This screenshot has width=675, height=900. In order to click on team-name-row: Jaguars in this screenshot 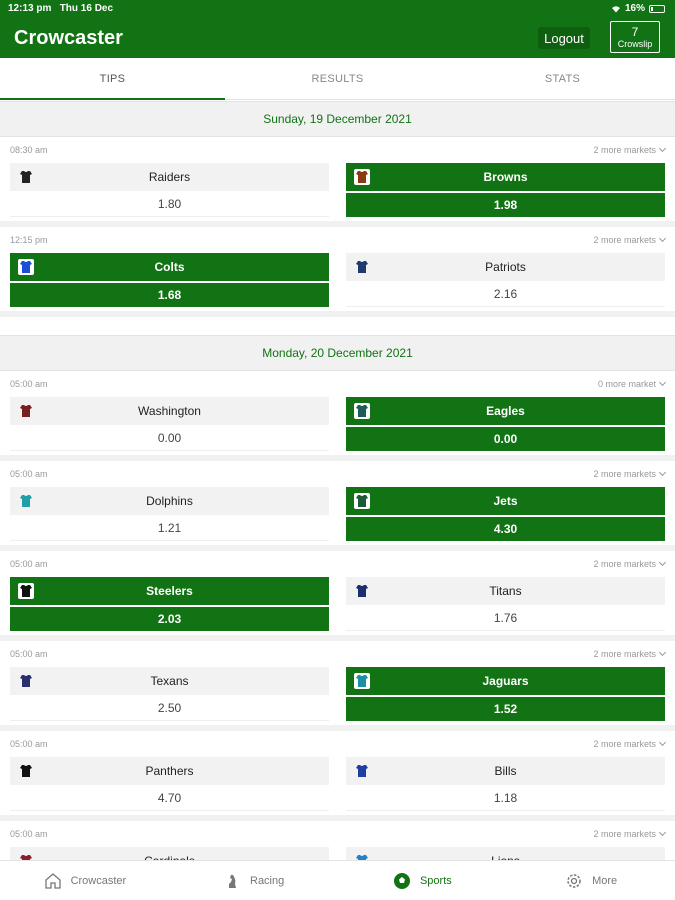, I will do `click(505, 681)`.